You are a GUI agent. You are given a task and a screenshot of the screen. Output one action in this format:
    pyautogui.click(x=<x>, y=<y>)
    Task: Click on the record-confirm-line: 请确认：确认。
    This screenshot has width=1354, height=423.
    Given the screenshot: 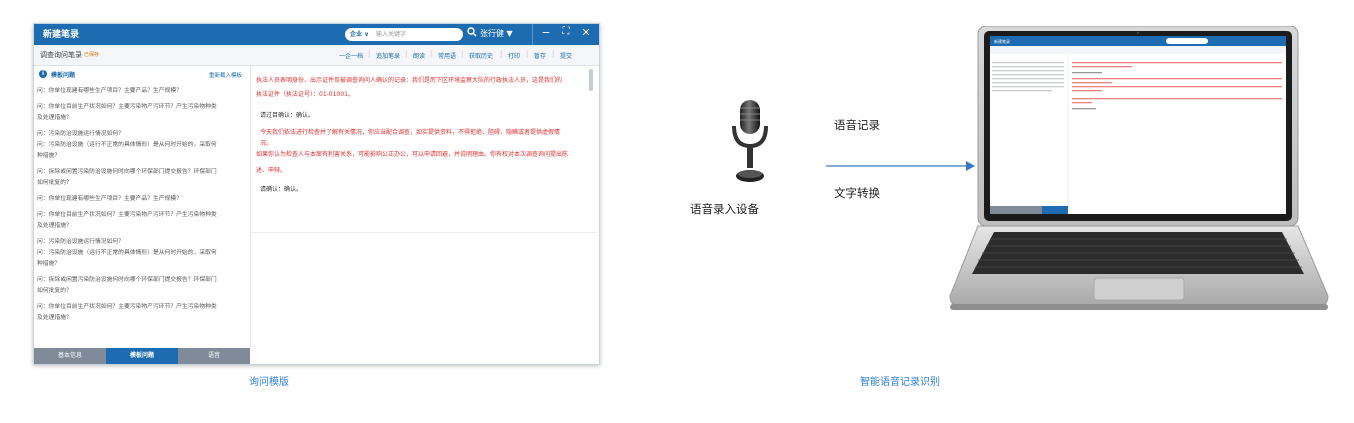 What is the action you would take?
    pyautogui.click(x=281, y=189)
    